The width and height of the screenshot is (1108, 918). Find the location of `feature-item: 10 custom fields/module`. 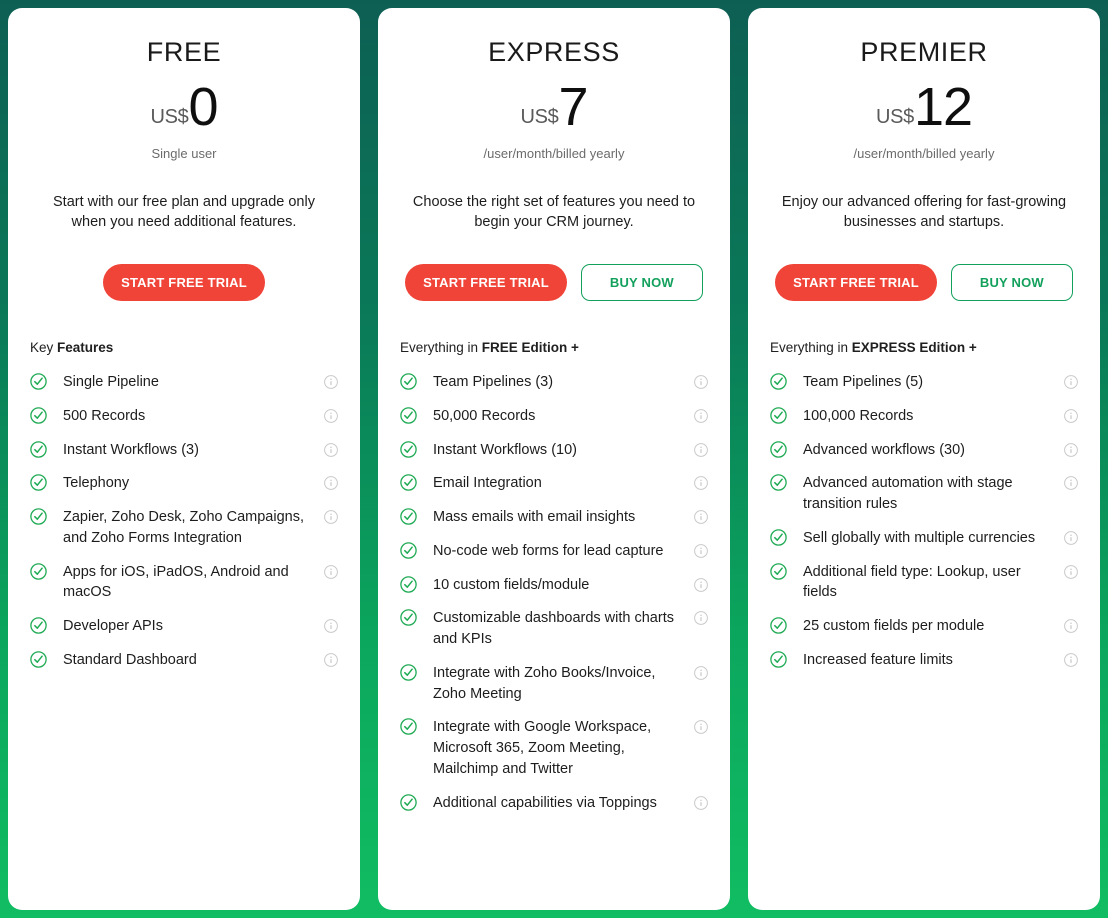

feature-item: 10 custom fields/module is located at coordinates (554, 585).